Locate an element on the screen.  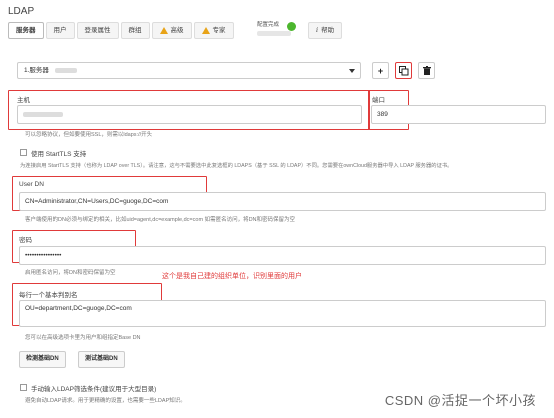
delete-server-button is located at coordinates (426, 70).